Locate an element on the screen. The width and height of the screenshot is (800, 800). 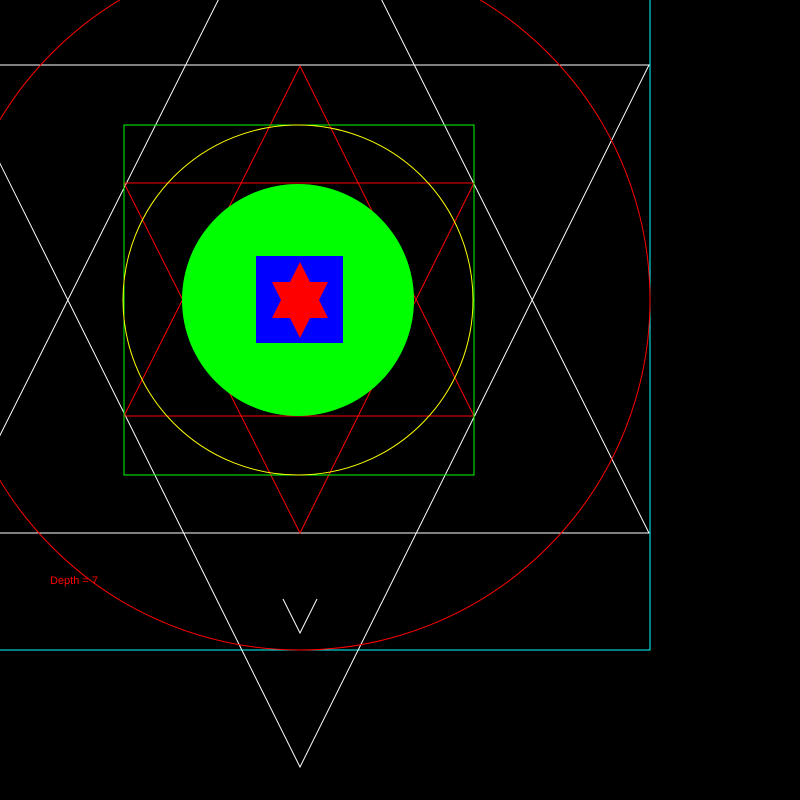
depth-label: Depth = 7 is located at coordinates (74, 581).